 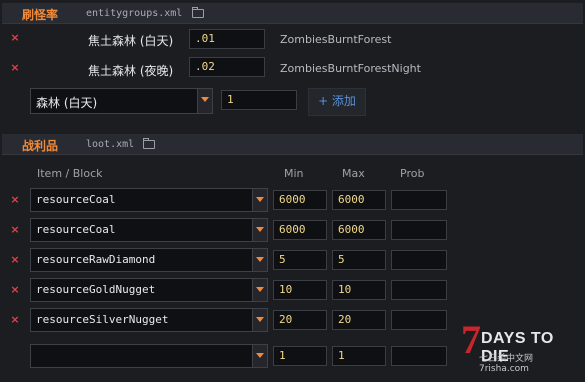 What do you see at coordinates (131, 41) in the screenshot?
I see `biome-label: 焦土森林 (白天)` at bounding box center [131, 41].